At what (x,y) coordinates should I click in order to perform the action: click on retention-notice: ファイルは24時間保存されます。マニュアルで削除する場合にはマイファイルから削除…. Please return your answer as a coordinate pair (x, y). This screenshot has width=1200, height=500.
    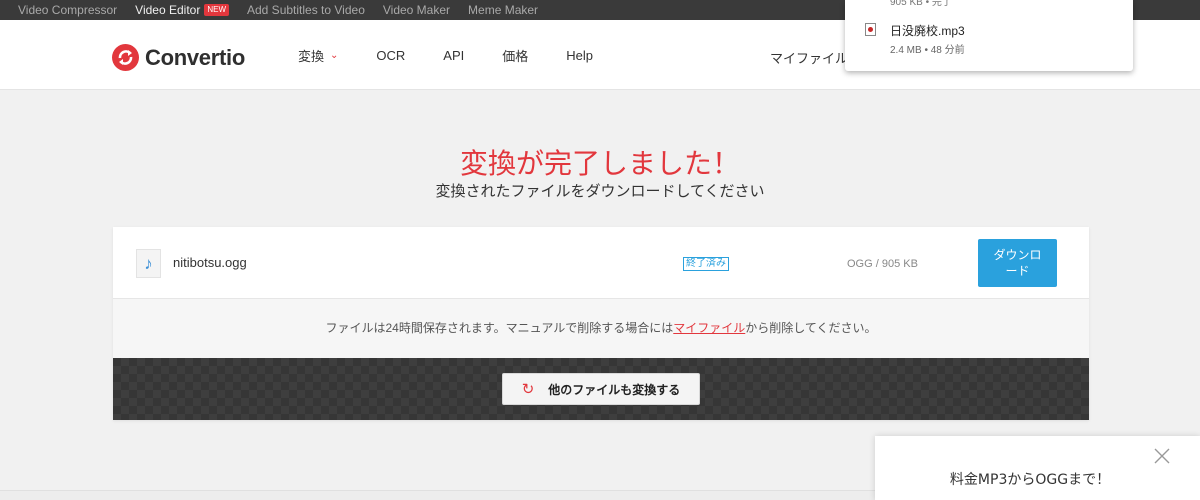
    Looking at the image, I should click on (601, 327).